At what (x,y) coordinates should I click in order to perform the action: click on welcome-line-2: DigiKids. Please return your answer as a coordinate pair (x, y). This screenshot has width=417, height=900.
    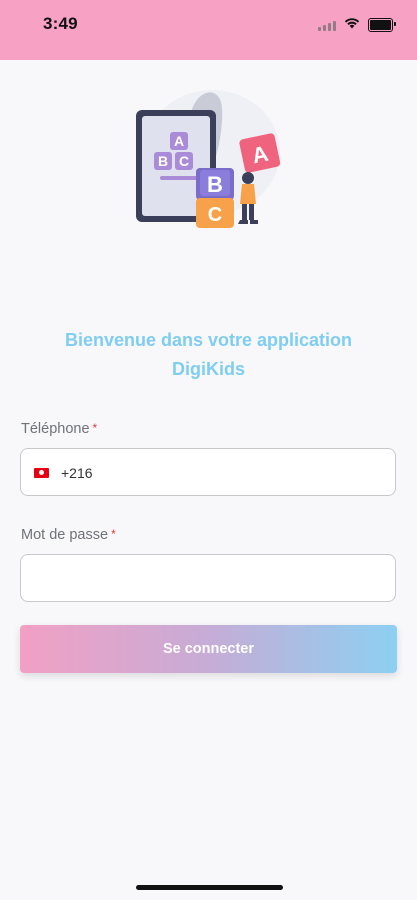
    Looking at the image, I should click on (208, 369).